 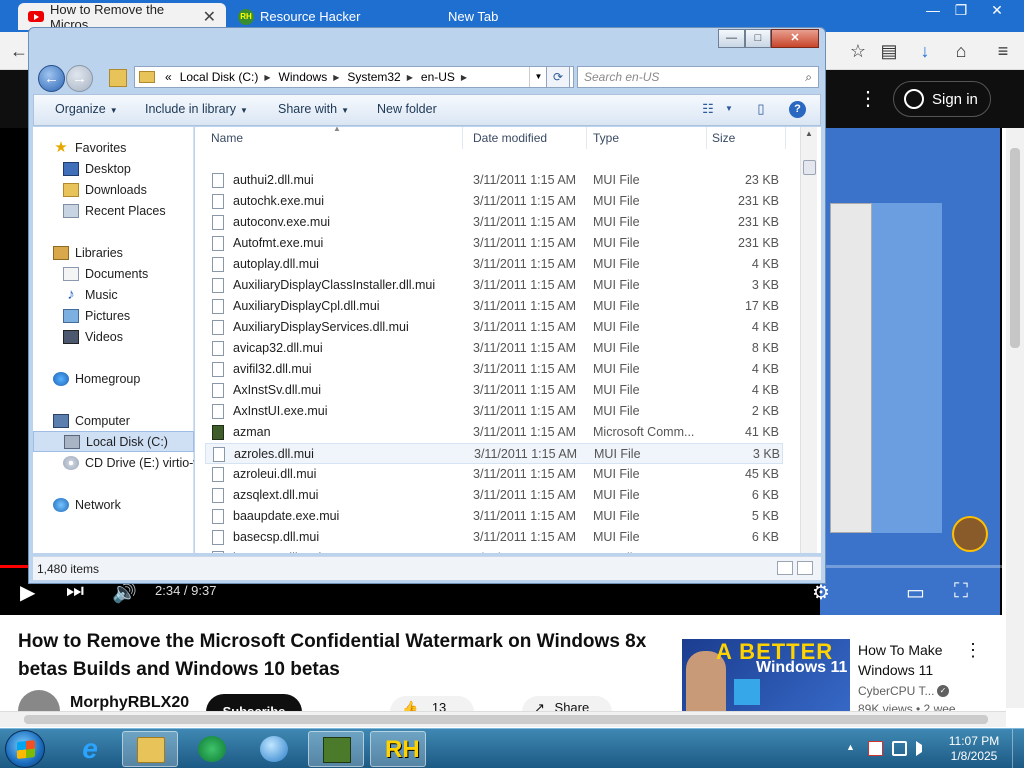 I want to click on new-folder-button: New folder, so click(x=407, y=109).